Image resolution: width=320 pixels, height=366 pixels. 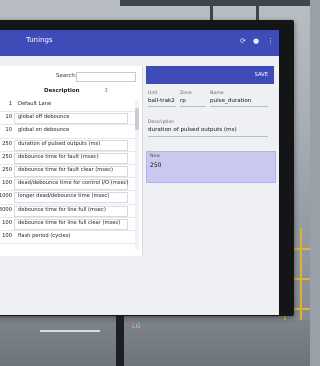 I want to click on search-input, so click(x=106, y=77).